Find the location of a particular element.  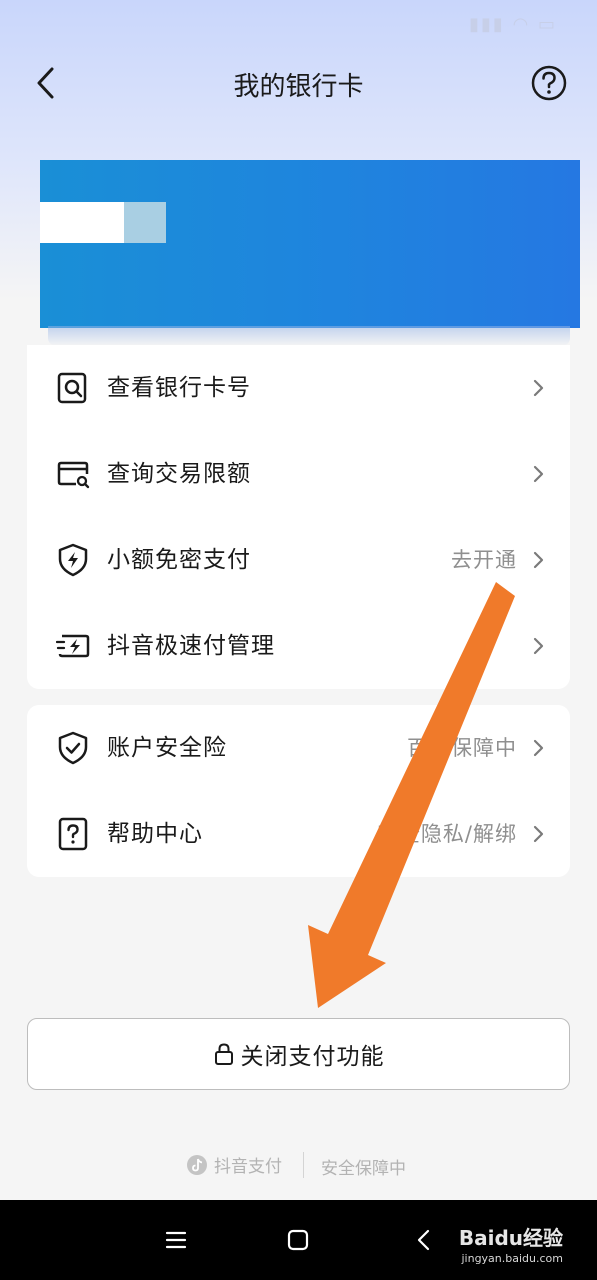

menu-item-transaction-limit: 查询交易限额 is located at coordinates (298, 474).